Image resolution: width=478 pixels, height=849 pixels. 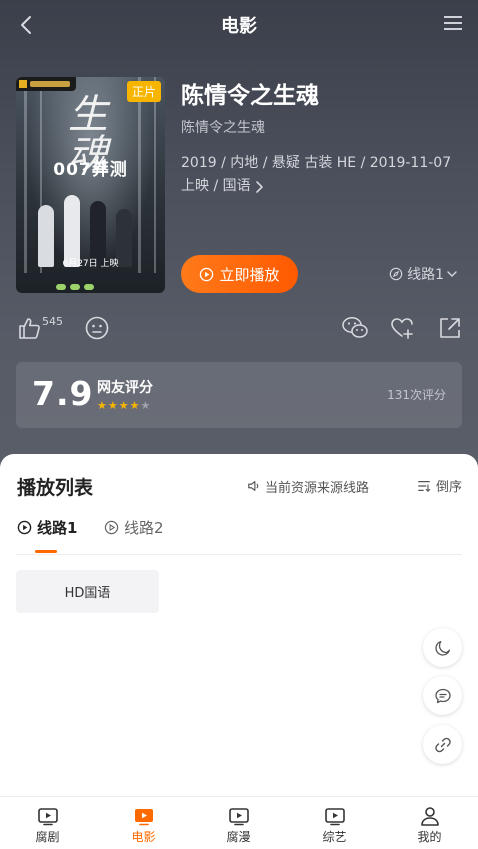 I want to click on tab-variety: 综艺, so click(x=334, y=823).